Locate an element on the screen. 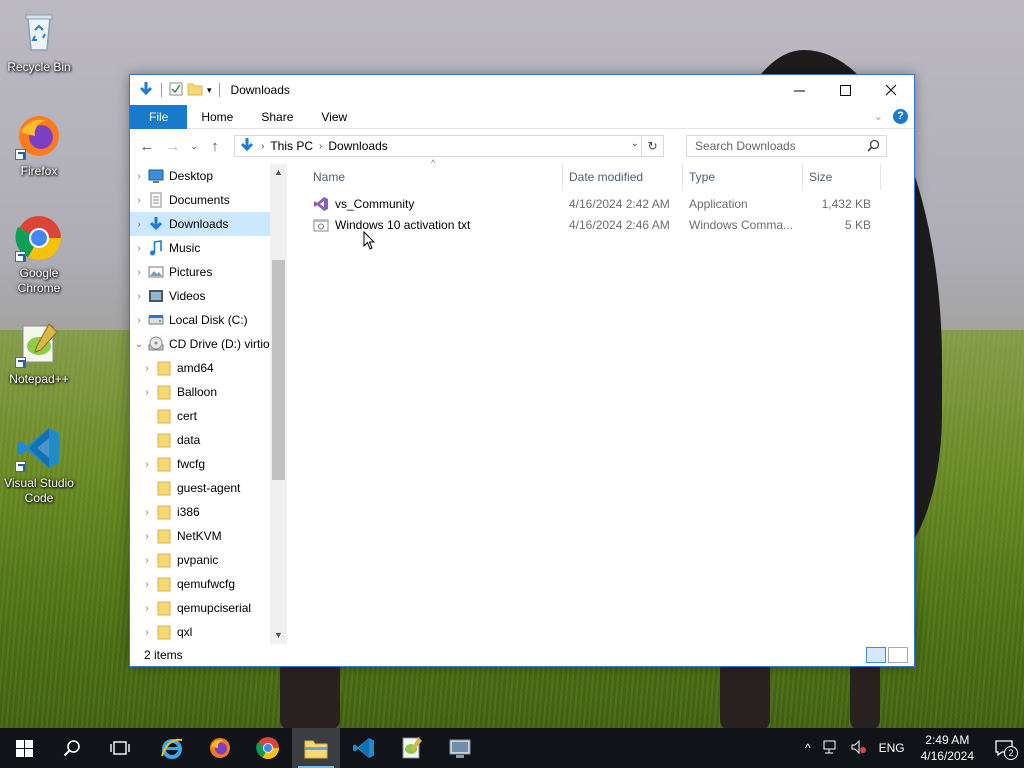 This screenshot has height=768, width=1024. properties-icon is located at coordinates (176, 90).